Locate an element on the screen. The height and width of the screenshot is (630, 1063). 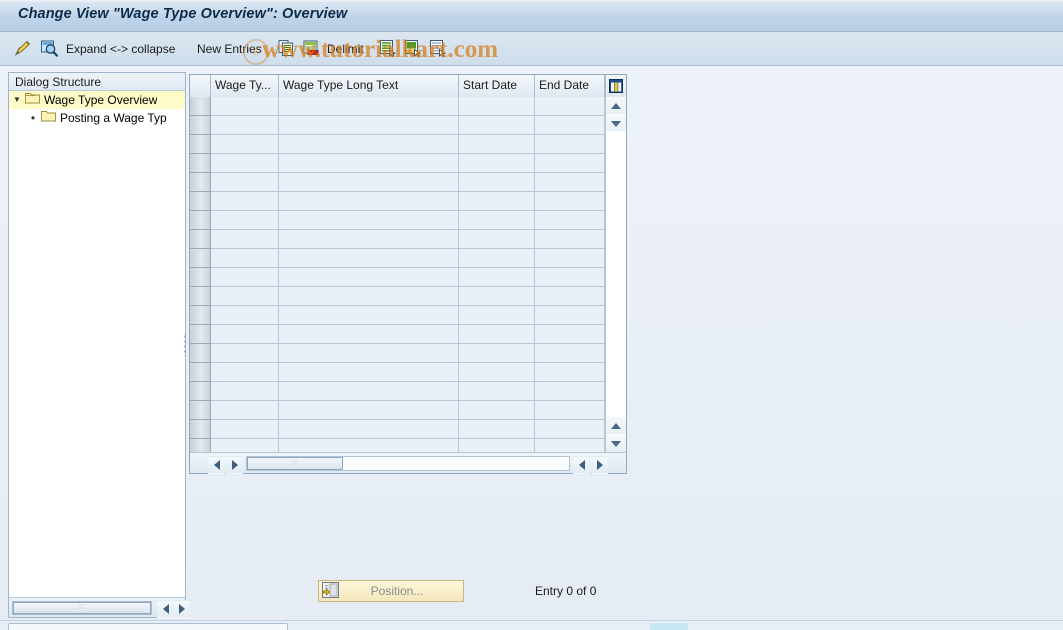
status-command-field is located at coordinates (148, 626).